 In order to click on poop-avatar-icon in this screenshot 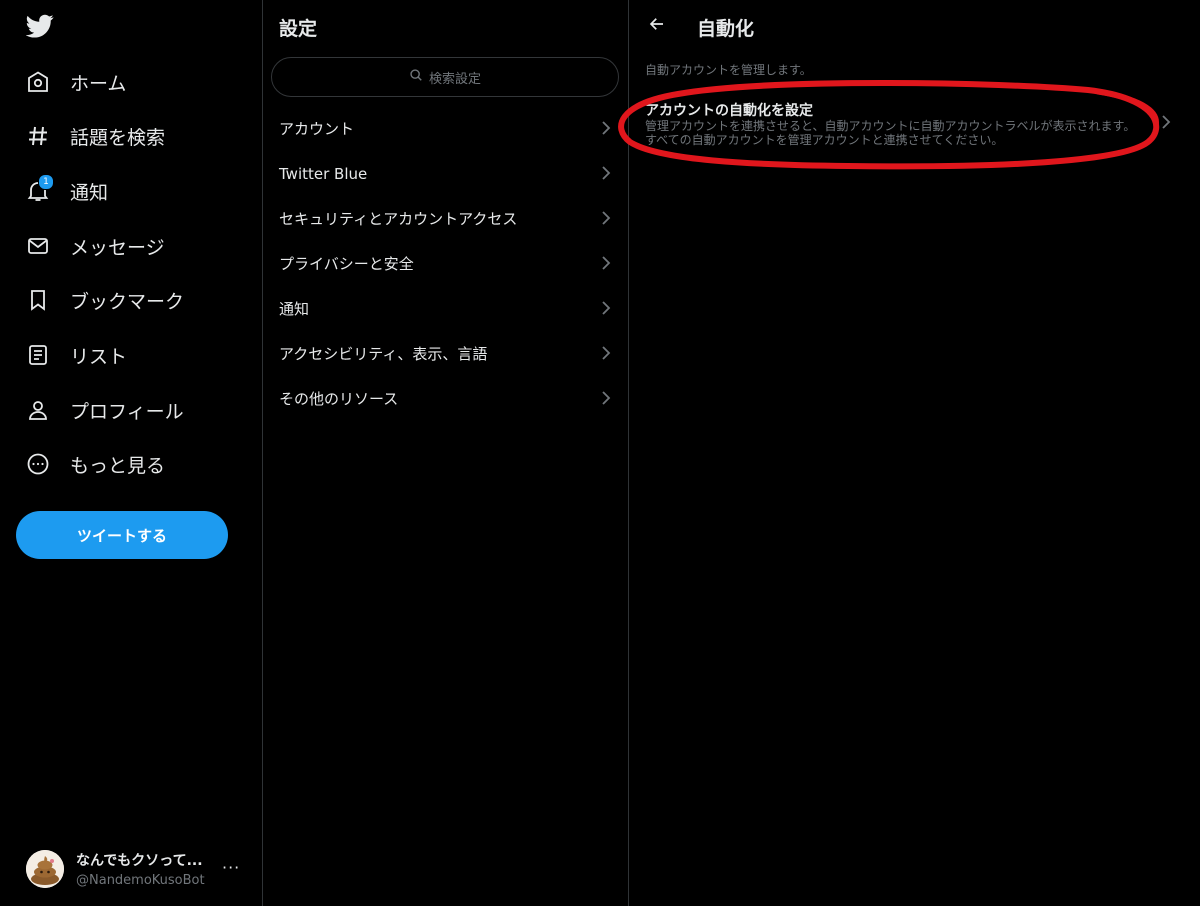, I will do `click(45, 869)`.